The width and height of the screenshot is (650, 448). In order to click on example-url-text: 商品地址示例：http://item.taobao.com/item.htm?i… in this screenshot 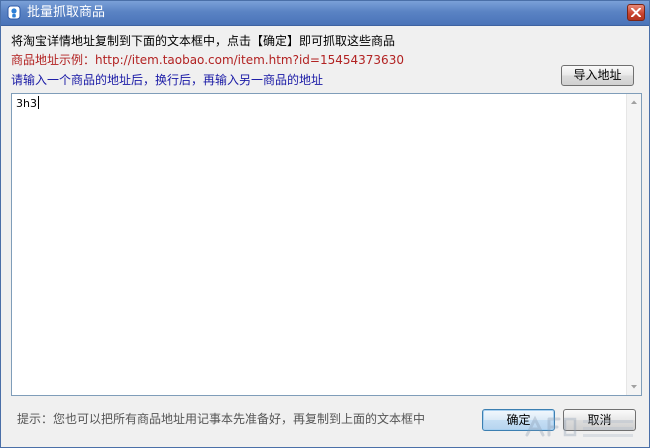, I will do `click(207, 60)`.